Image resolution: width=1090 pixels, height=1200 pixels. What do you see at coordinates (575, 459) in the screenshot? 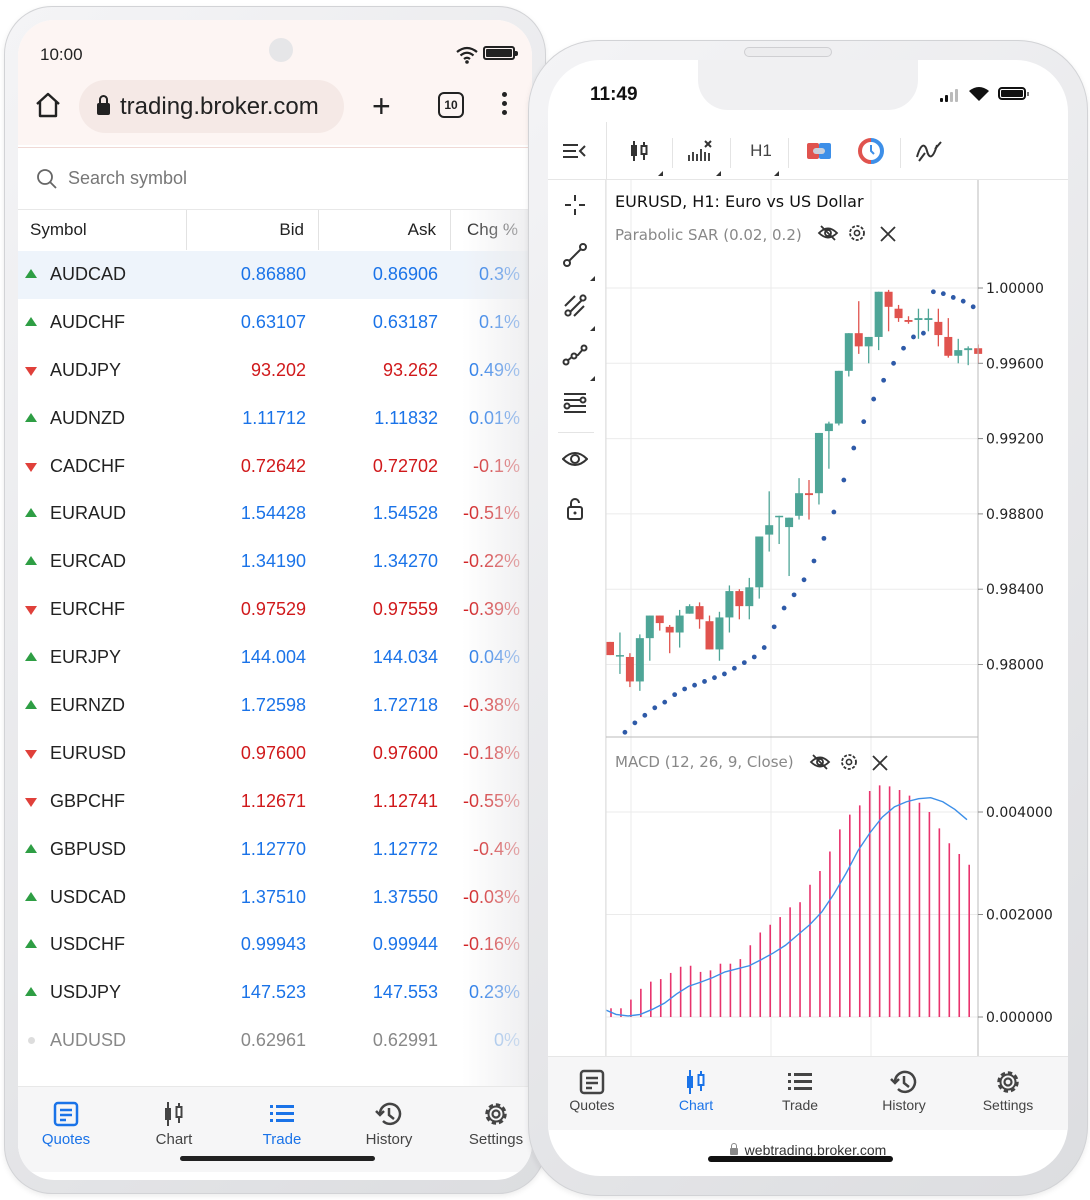
I see `visibility-tool` at bounding box center [575, 459].